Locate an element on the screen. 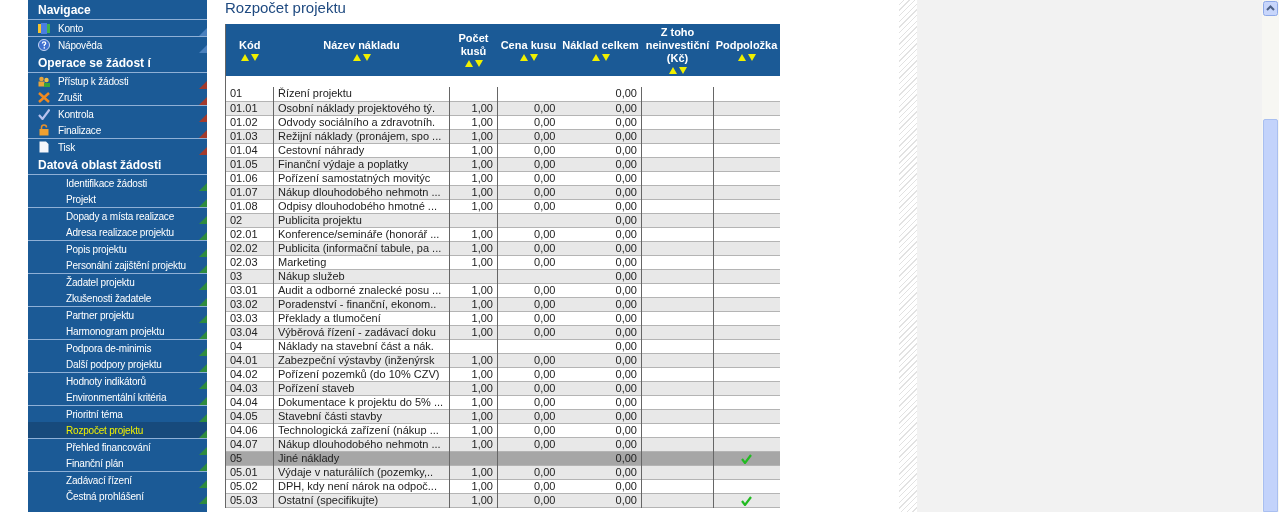  sidebar-item: Konto is located at coordinates (117, 28).